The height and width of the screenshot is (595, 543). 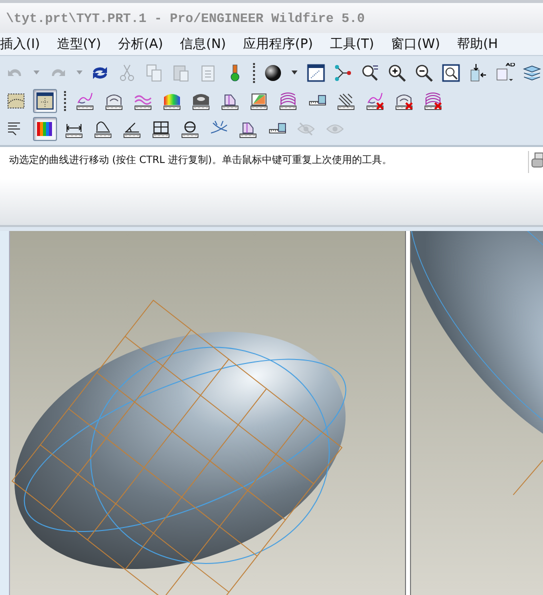 What do you see at coordinates (200, 160) in the screenshot?
I see `status-message: 动选定的曲线进行移动 (按住 CTRL 进行复制)。单击鼠标中键可重复上次使用的工具。` at bounding box center [200, 160].